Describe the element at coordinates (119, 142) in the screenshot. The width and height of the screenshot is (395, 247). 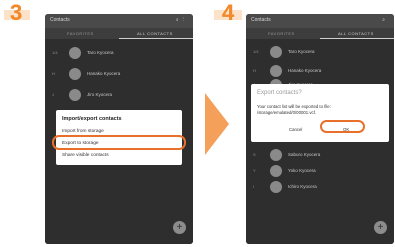
I see `export-highlight-ring` at that location.